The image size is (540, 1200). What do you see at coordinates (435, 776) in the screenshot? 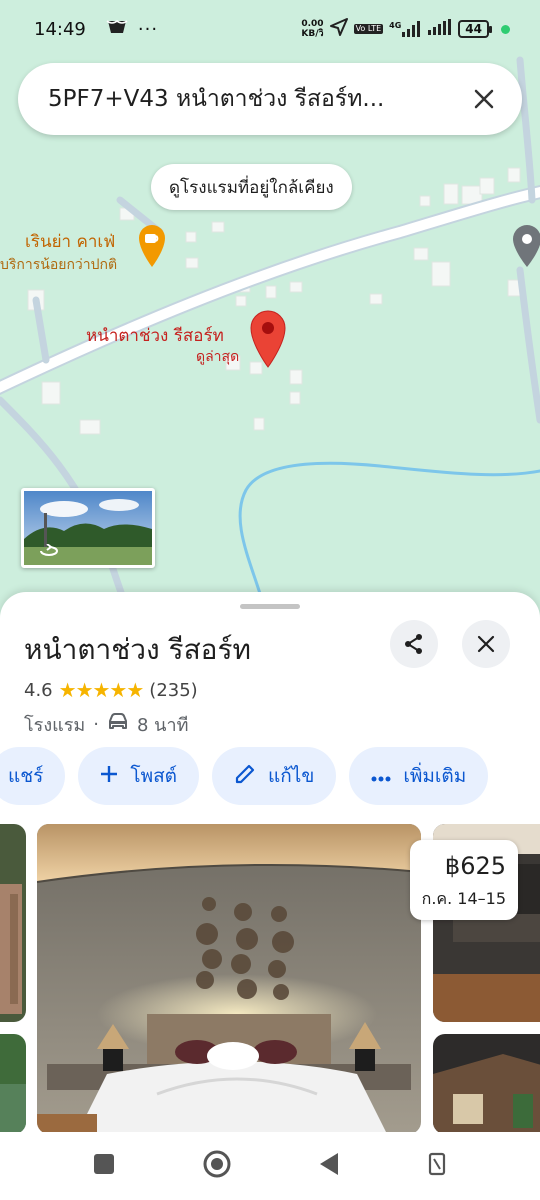
I see `more-label: เพิ่มเติม` at bounding box center [435, 776].